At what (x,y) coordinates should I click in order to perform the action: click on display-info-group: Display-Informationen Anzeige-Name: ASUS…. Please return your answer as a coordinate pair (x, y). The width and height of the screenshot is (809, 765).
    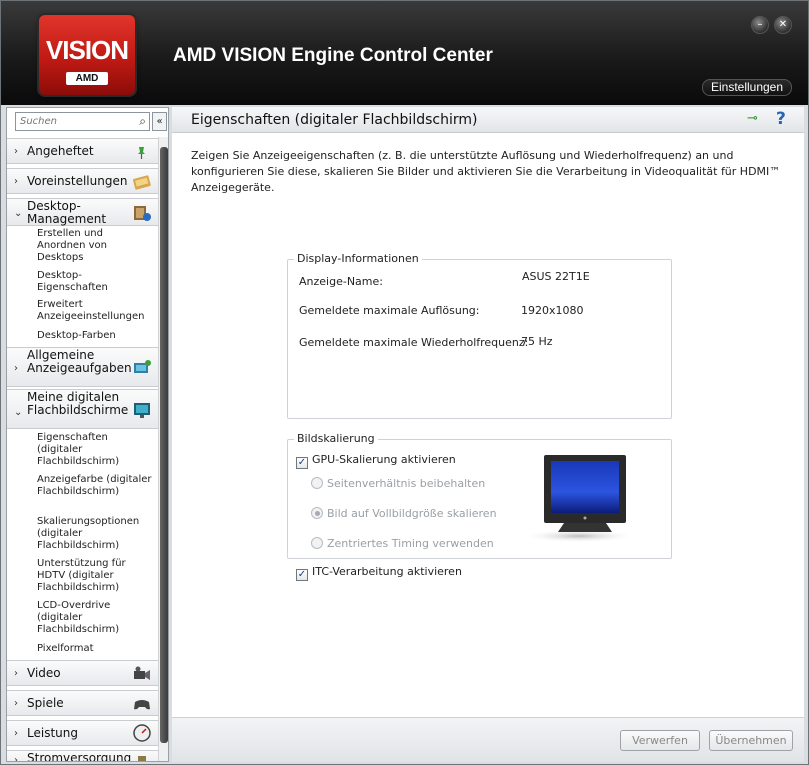
    Looking at the image, I should click on (479, 335).